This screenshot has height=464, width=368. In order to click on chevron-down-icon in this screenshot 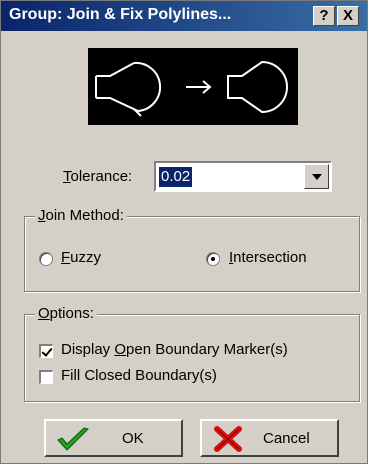, I will do `click(317, 177)`.